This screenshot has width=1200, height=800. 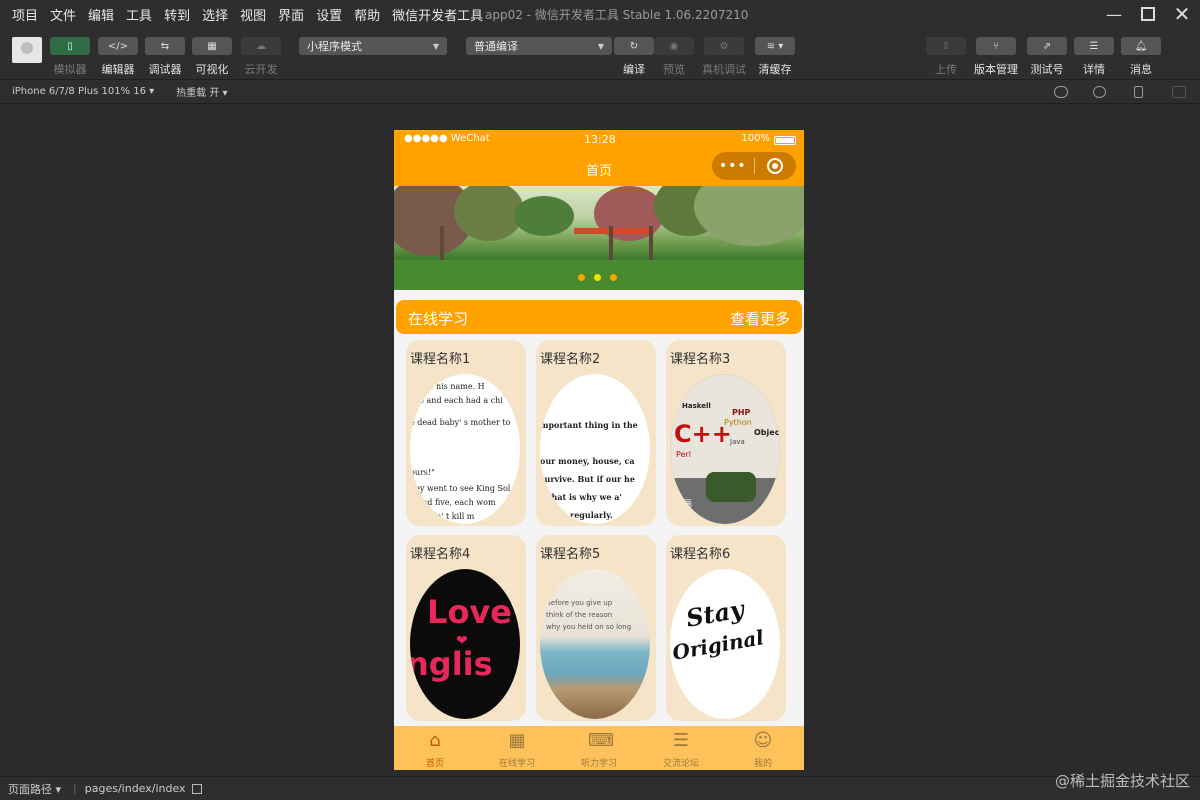 I want to click on editor-button: </>, so click(x=118, y=46).